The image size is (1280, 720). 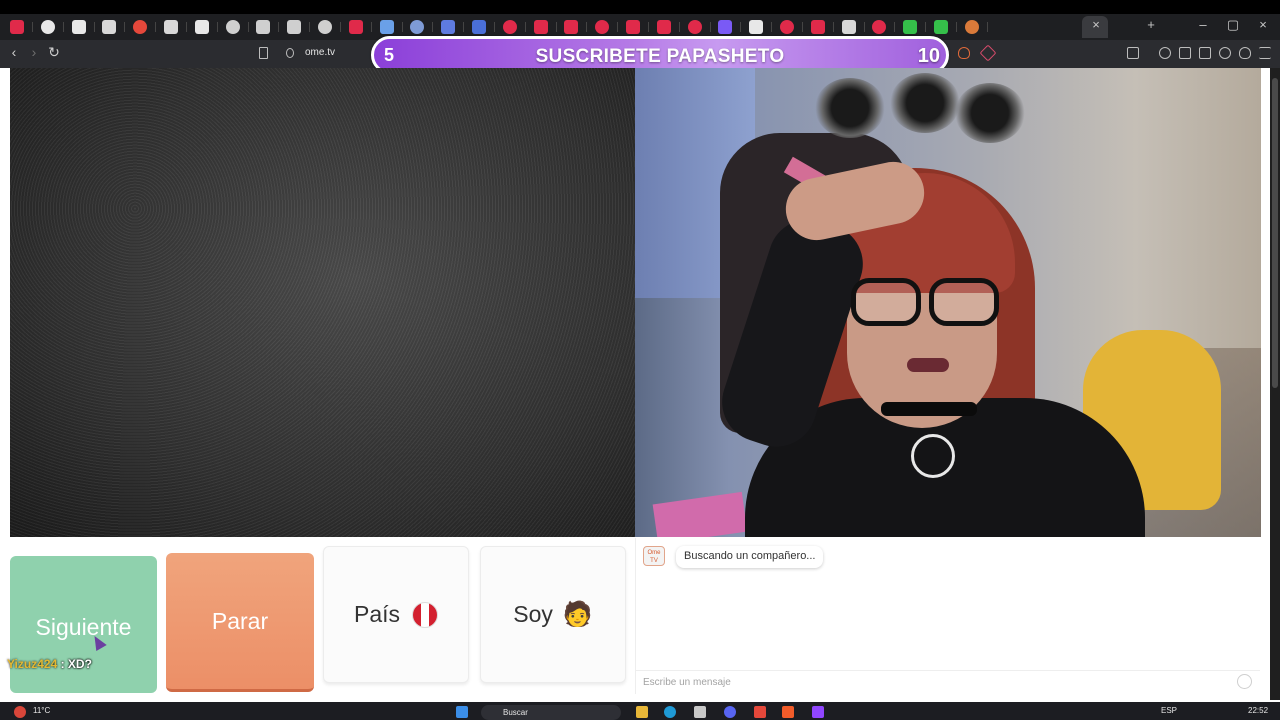 What do you see at coordinates (1185, 53) in the screenshot?
I see `sidebar-icon` at bounding box center [1185, 53].